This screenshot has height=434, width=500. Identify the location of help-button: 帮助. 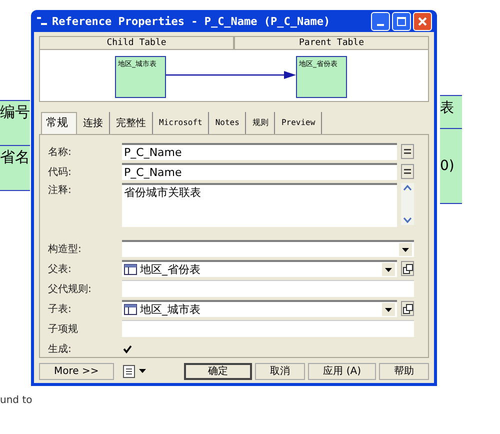
(404, 371).